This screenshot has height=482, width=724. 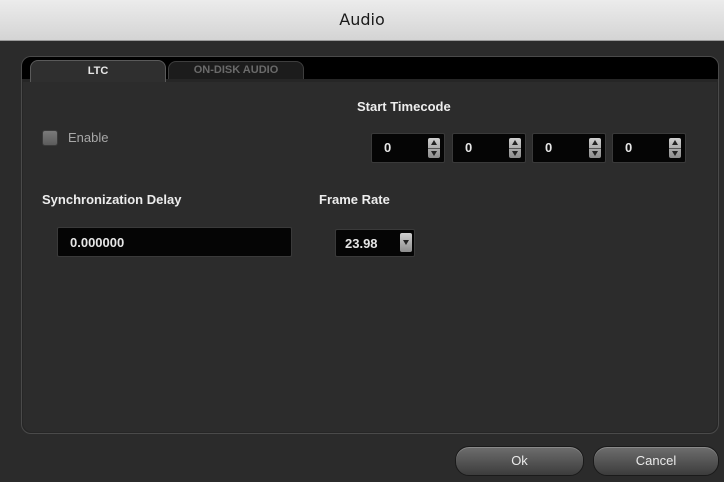 What do you see at coordinates (97, 242) in the screenshot?
I see `sync-delay-value: 0.000000` at bounding box center [97, 242].